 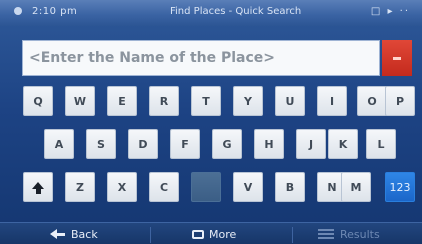 What do you see at coordinates (248, 101) in the screenshot?
I see `key-y: Y` at bounding box center [248, 101].